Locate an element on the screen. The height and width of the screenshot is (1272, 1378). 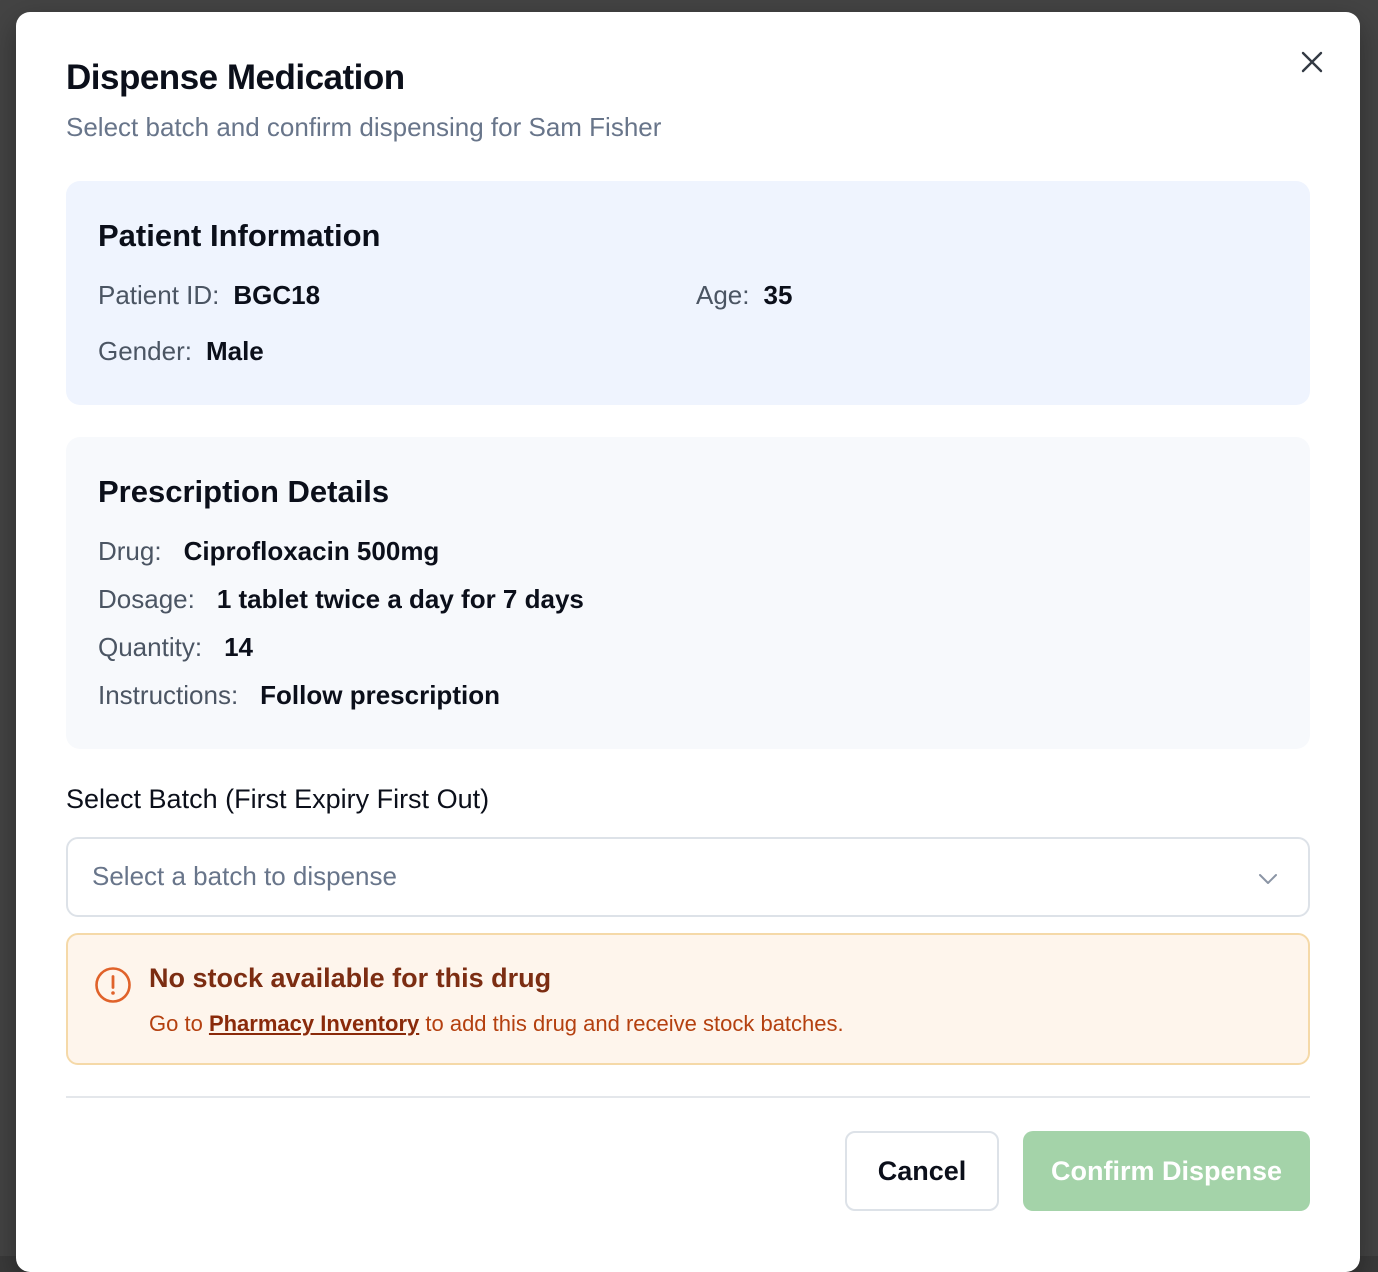
drug-label: Drug: is located at coordinates (130, 551).